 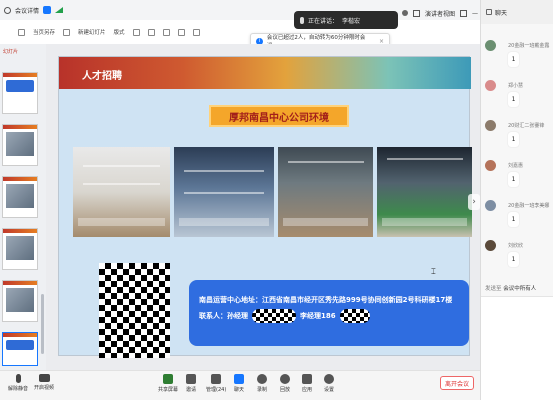 I want to click on address-text: 南昌运营中心地址：江西省南昌市经开区秀先路999号协同创新园2号科研楼17楼, so click(x=326, y=300).